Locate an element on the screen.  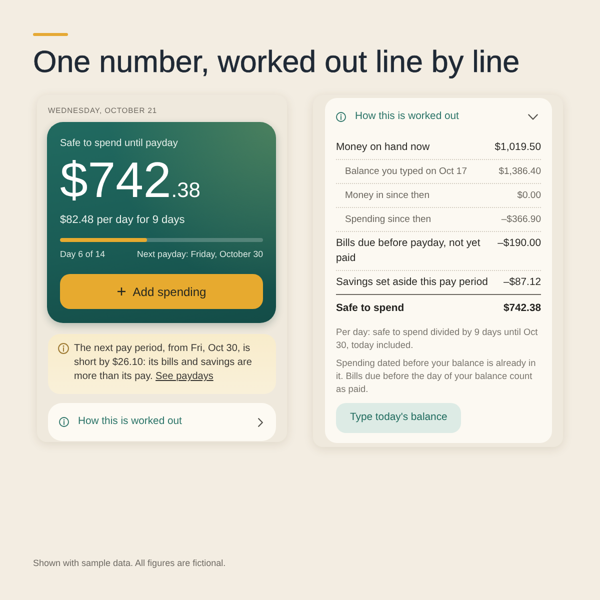
row-label: Spending since then is located at coordinates (388, 219).